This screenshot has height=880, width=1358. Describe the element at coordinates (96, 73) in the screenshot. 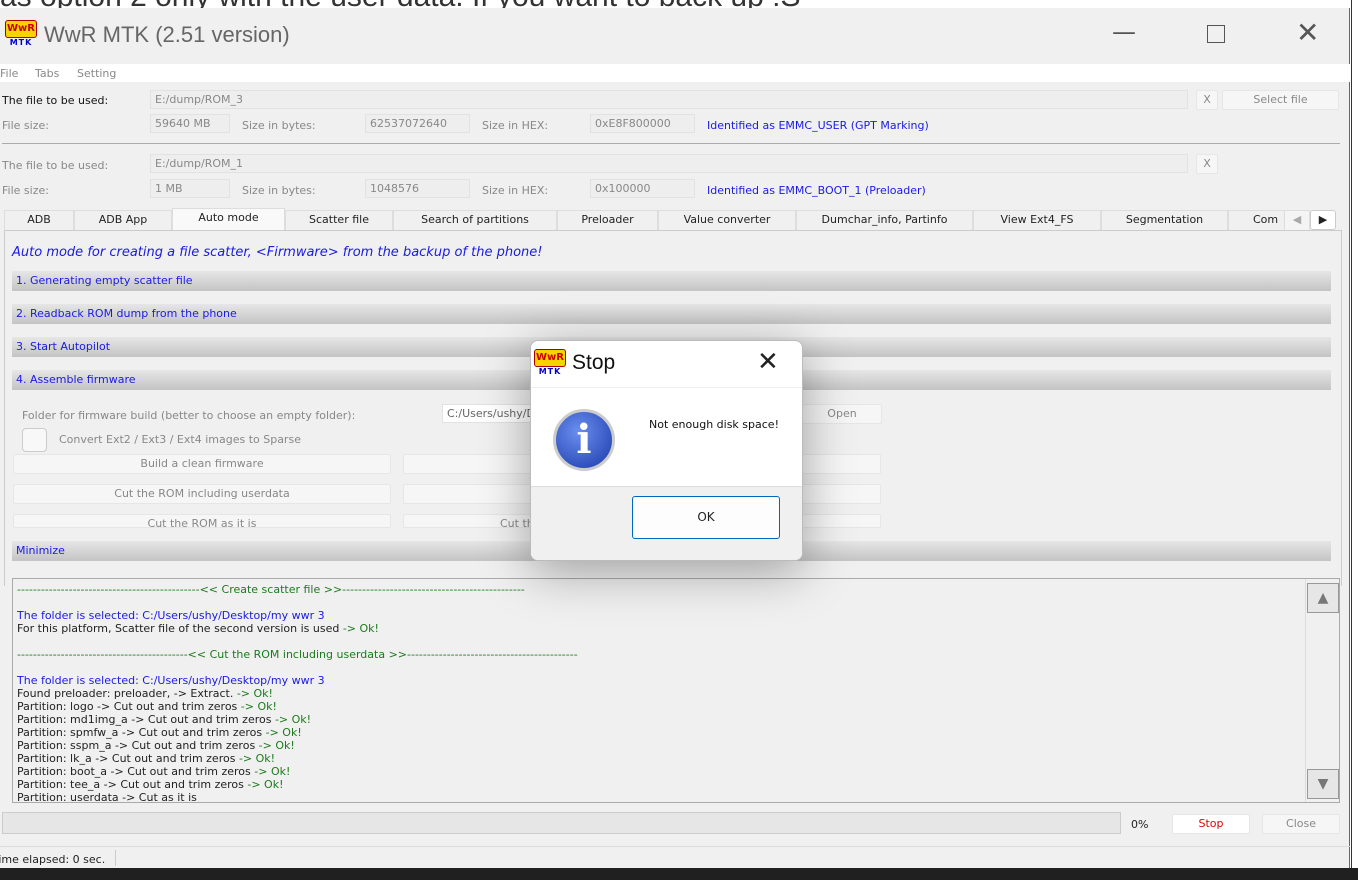

I see `menu-setting: Setting` at that location.